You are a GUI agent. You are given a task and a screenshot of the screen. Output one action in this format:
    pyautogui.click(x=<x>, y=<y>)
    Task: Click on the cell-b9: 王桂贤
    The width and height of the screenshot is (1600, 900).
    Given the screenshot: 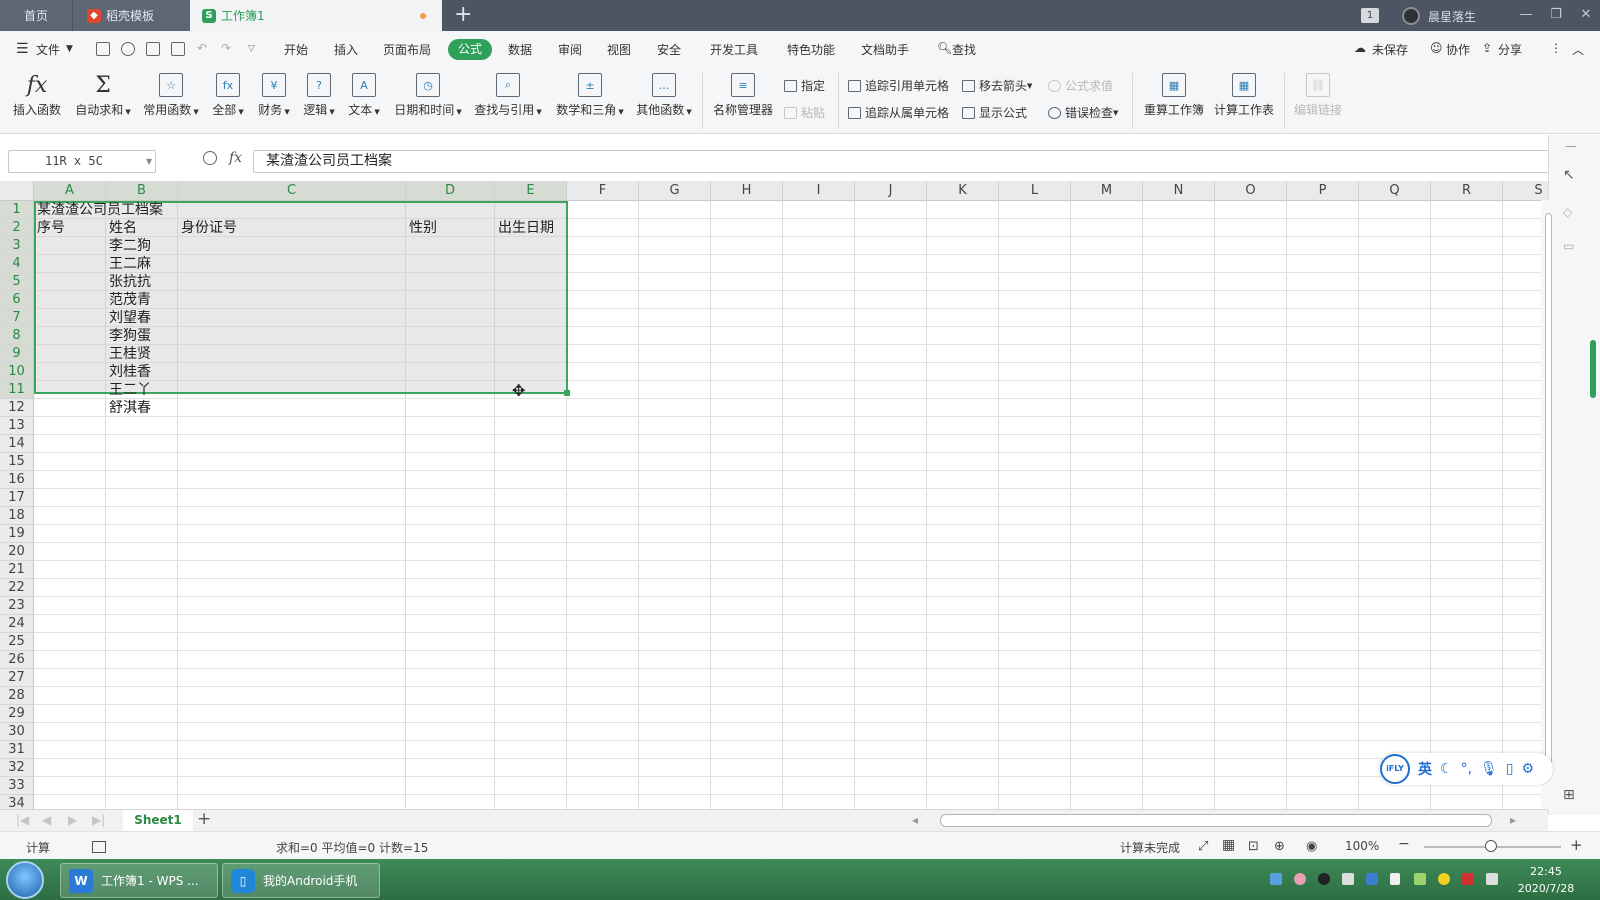 What is the action you would take?
    pyautogui.click(x=130, y=354)
    